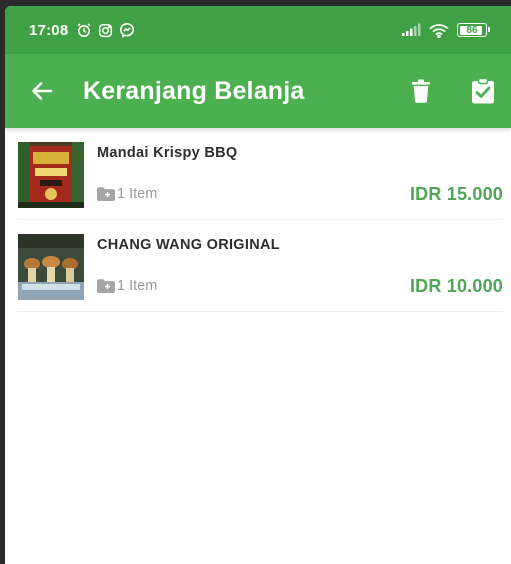  What do you see at coordinates (456, 194) in the screenshot?
I see `item-price: IDR 15.000` at bounding box center [456, 194].